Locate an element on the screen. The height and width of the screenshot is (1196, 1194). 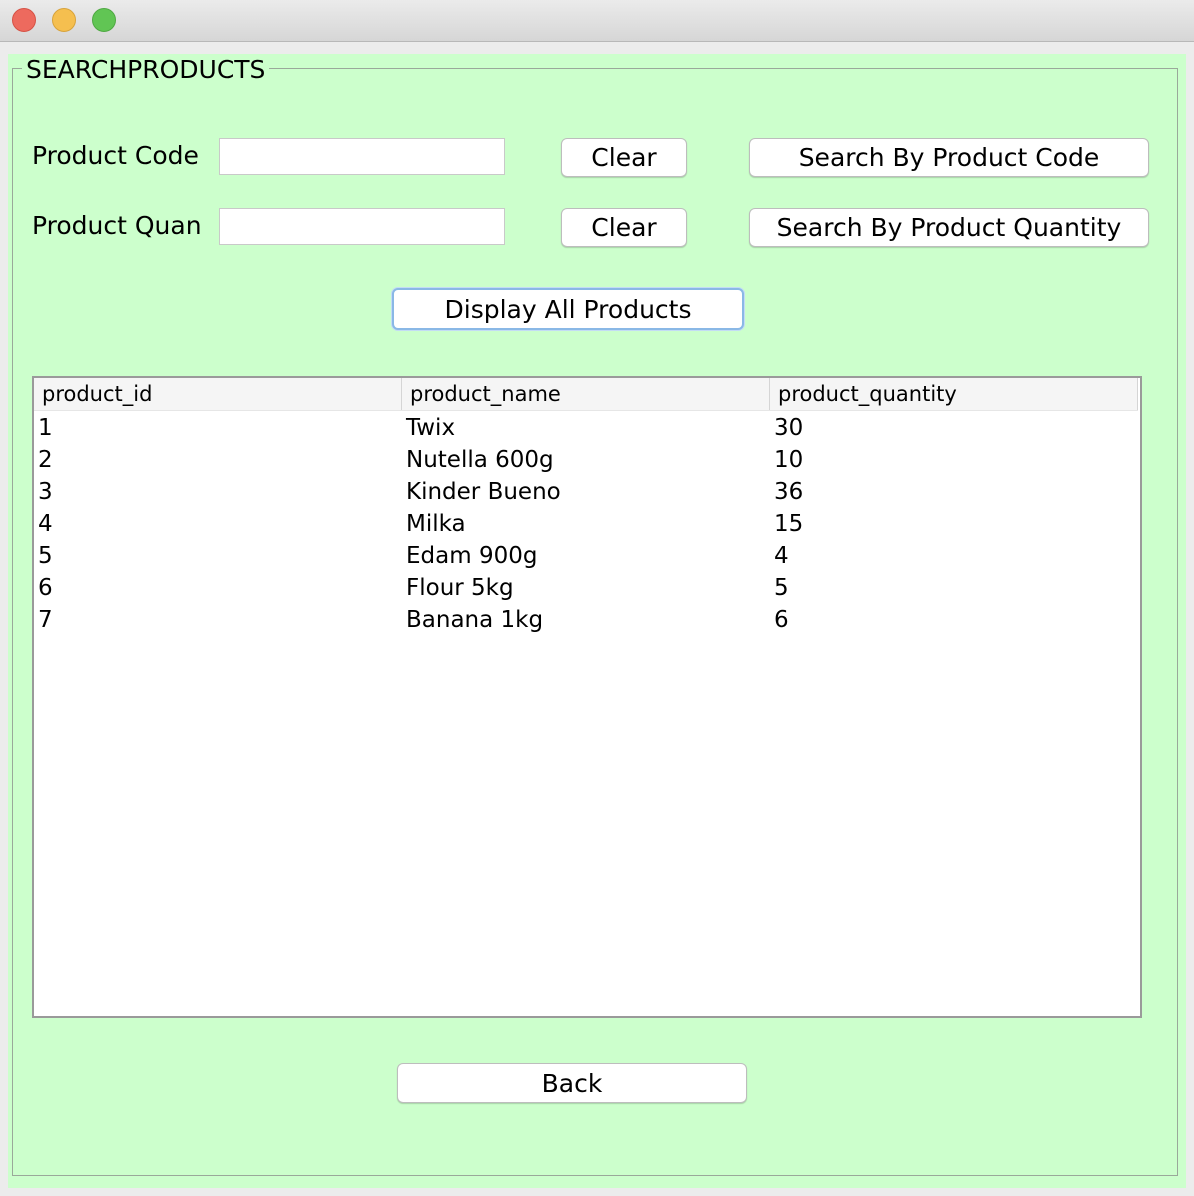
cell-product-id: 4 is located at coordinates (45, 524).